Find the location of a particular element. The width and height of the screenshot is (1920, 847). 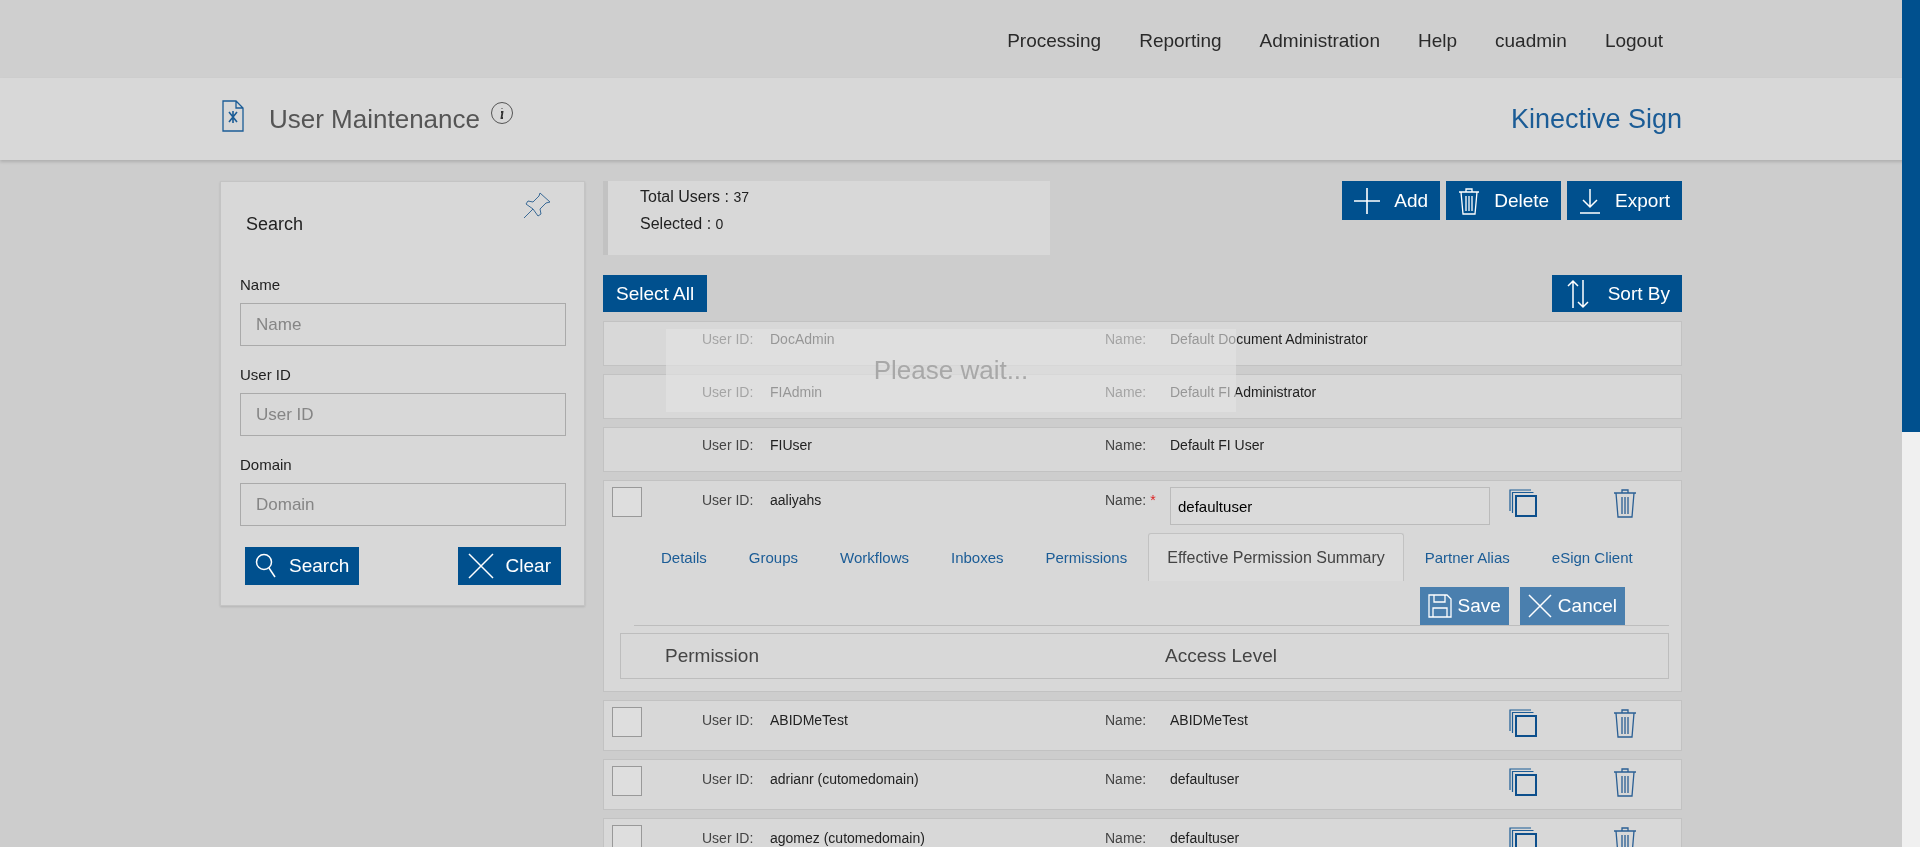

pin-icon is located at coordinates (537, 206).